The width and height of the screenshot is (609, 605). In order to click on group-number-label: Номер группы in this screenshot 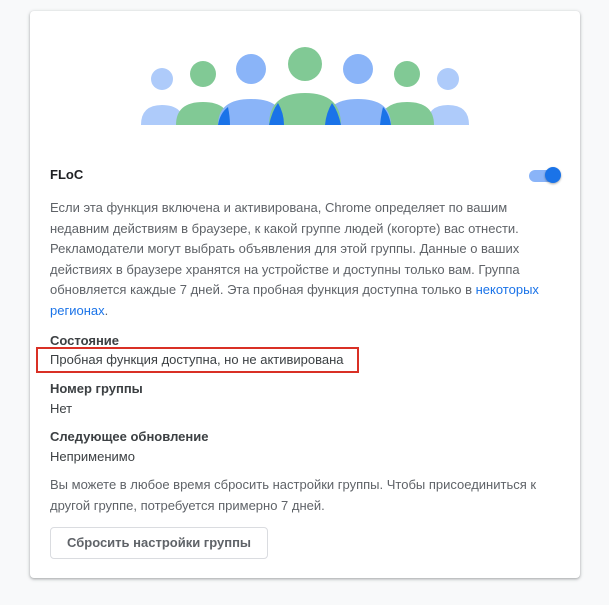, I will do `click(96, 388)`.